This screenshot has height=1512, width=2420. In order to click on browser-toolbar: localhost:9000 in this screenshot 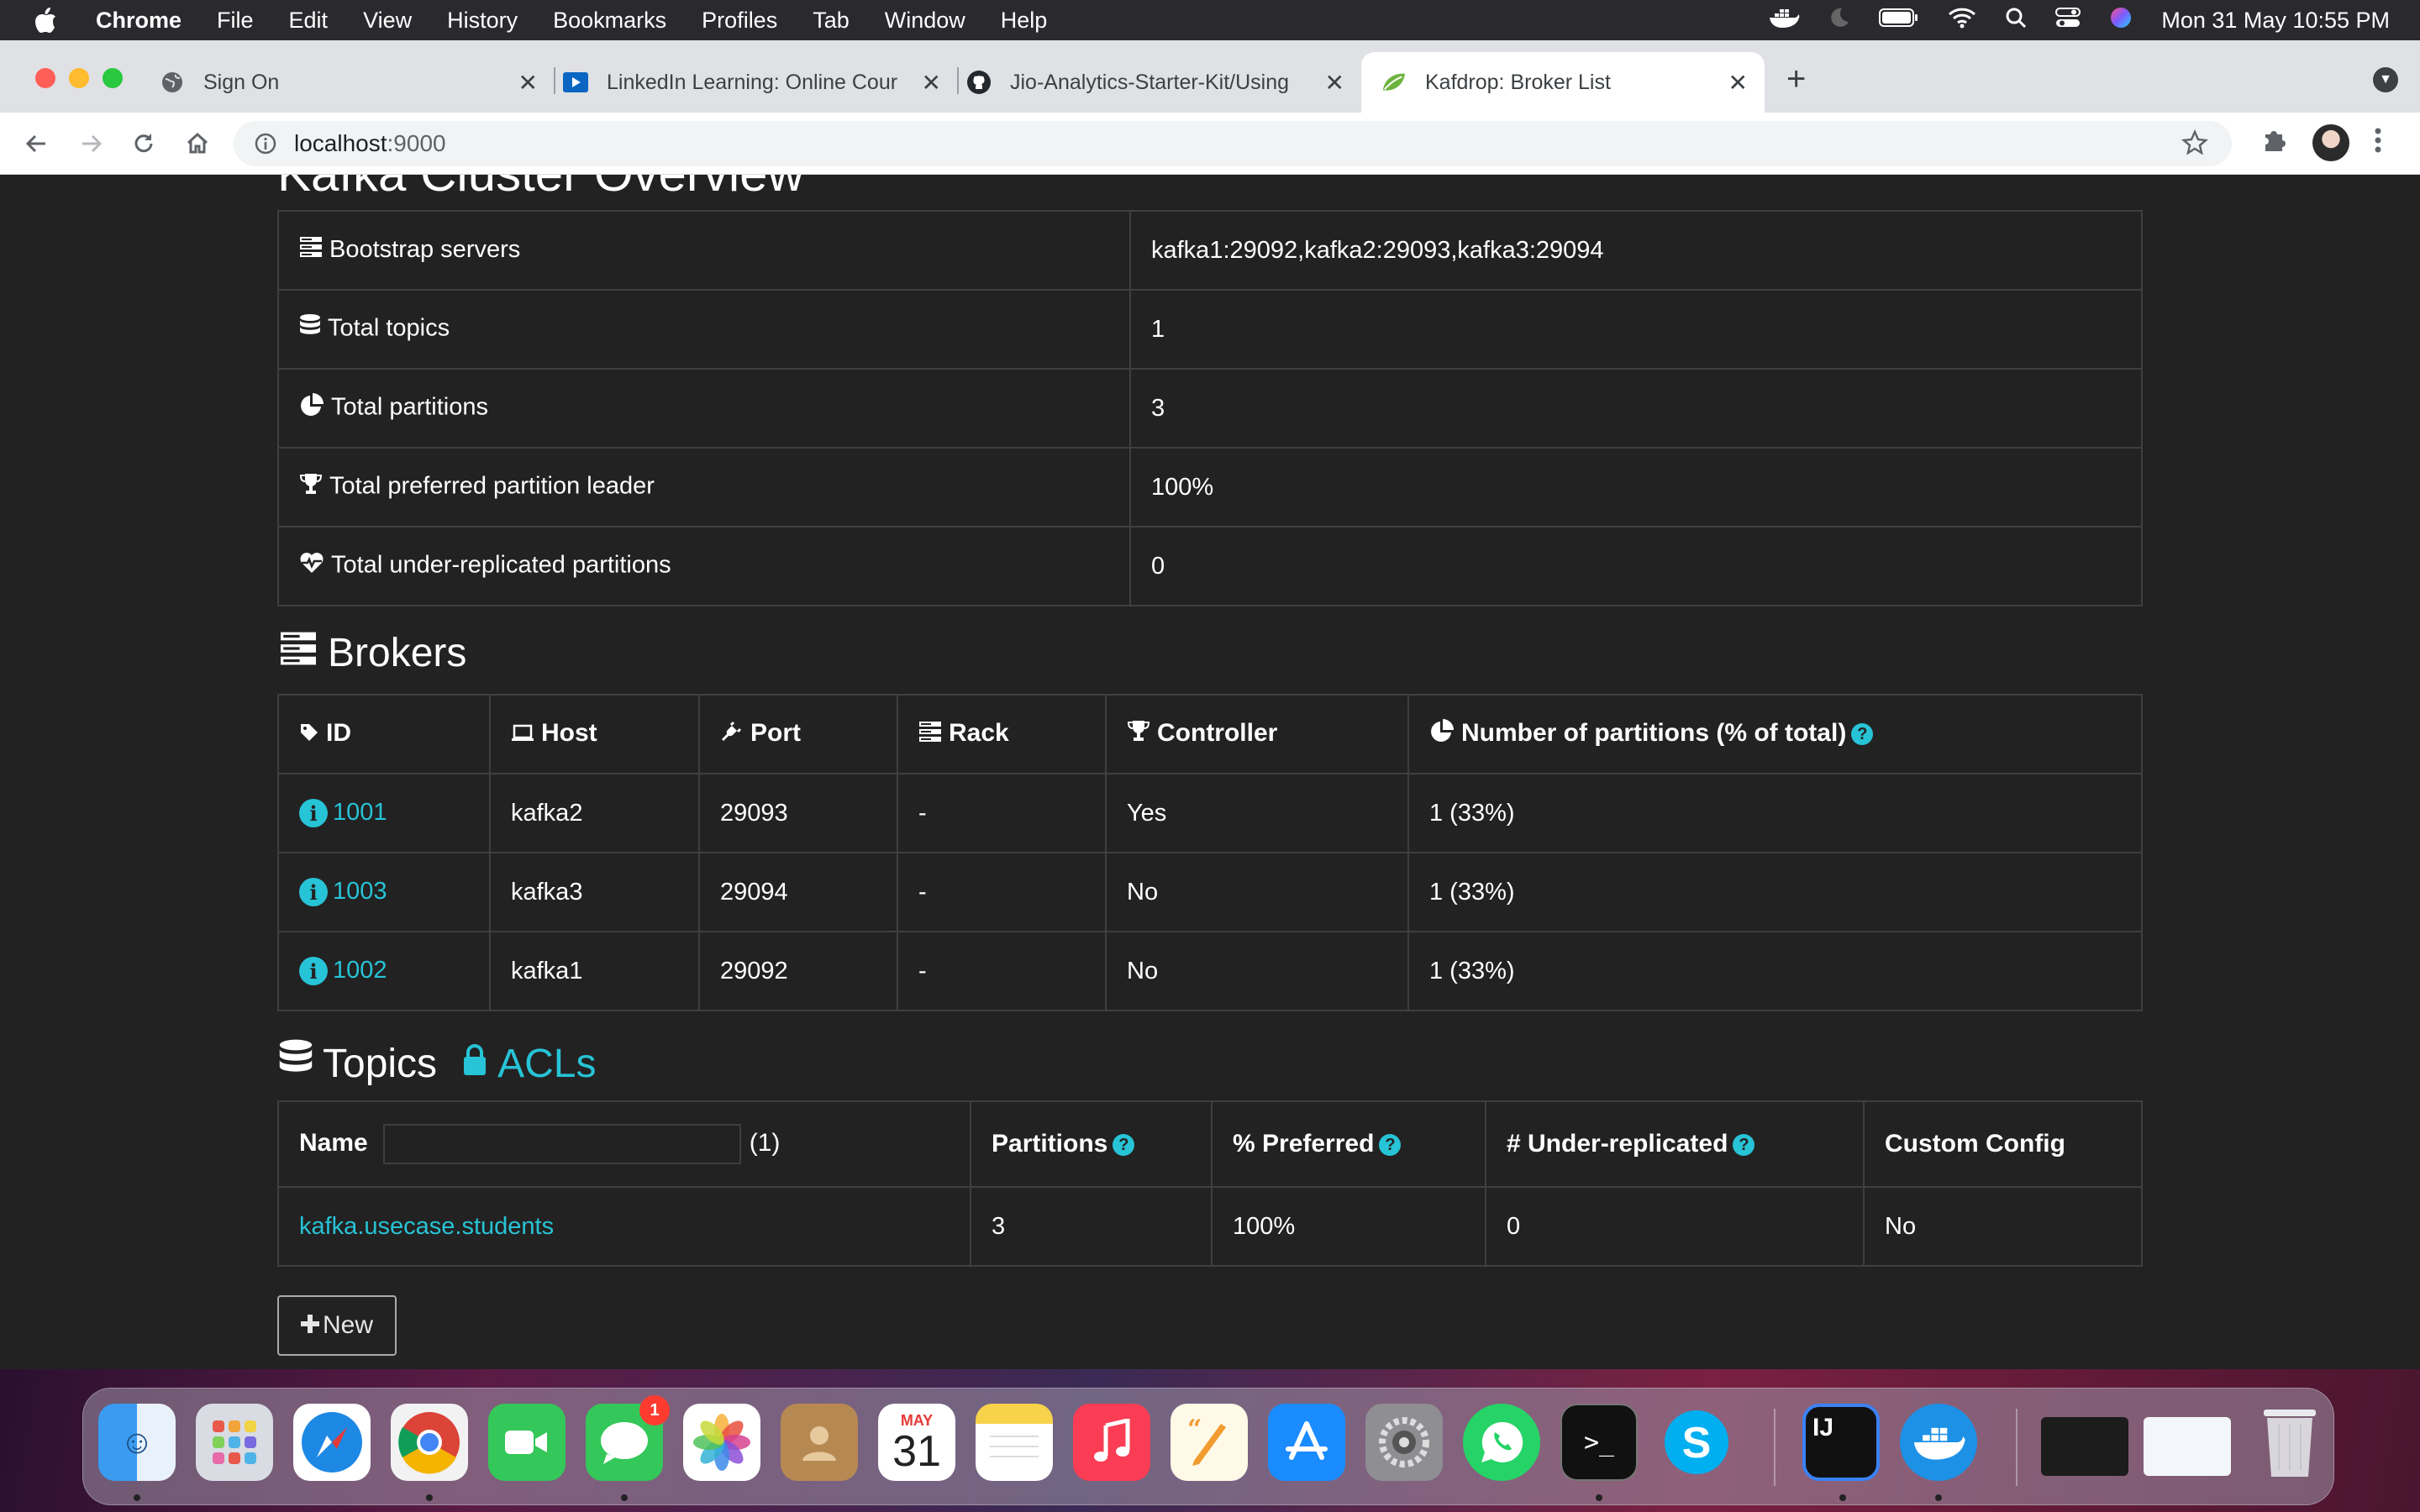, I will do `click(1210, 144)`.